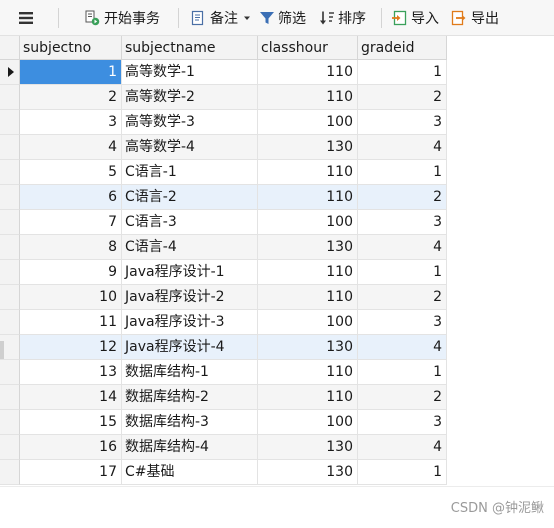 Image resolution: width=554 pixels, height=528 pixels. What do you see at coordinates (190, 48) in the screenshot?
I see `column-header-subjectname: subjectname` at bounding box center [190, 48].